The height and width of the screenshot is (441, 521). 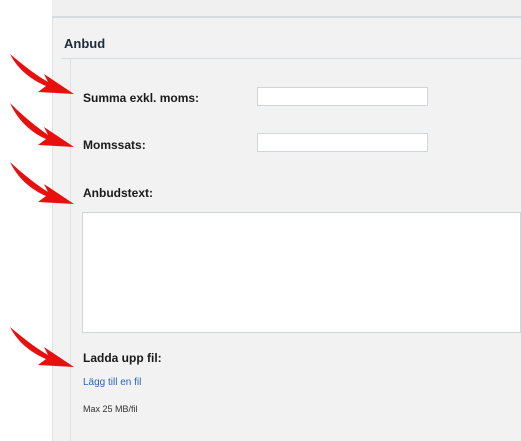 I want to click on max-size-hint: Max 25 MB/fil, so click(x=110, y=409).